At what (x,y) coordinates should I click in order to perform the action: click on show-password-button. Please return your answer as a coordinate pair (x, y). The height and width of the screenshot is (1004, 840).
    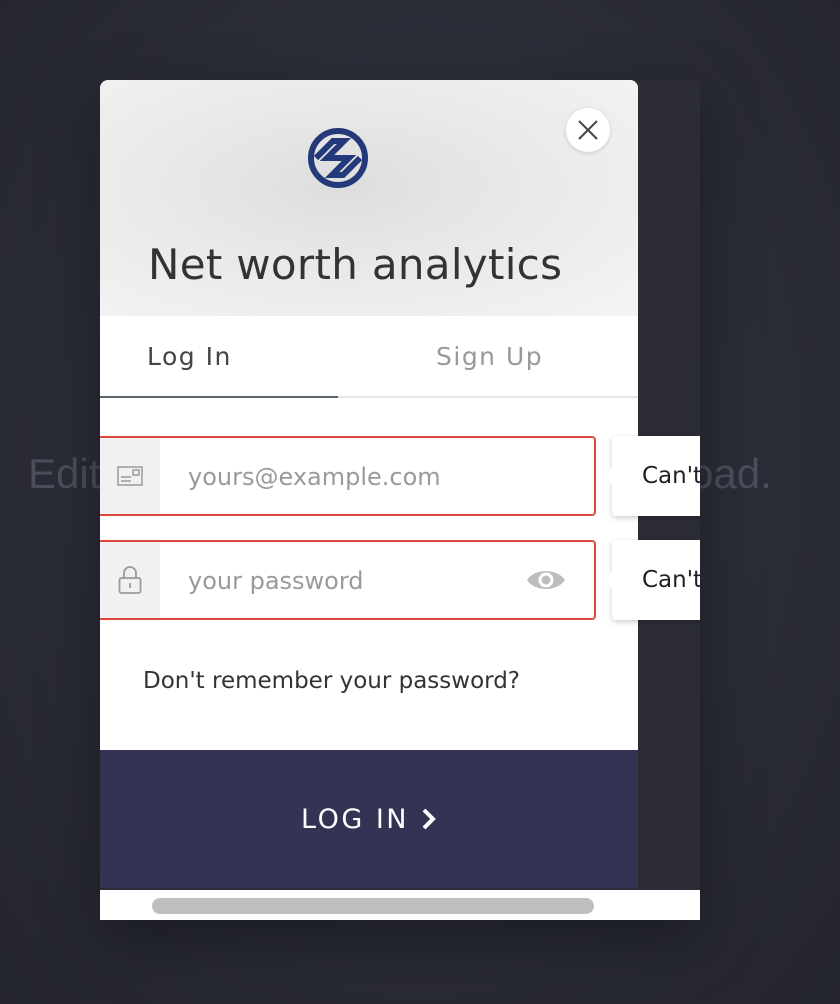
    Looking at the image, I should click on (546, 580).